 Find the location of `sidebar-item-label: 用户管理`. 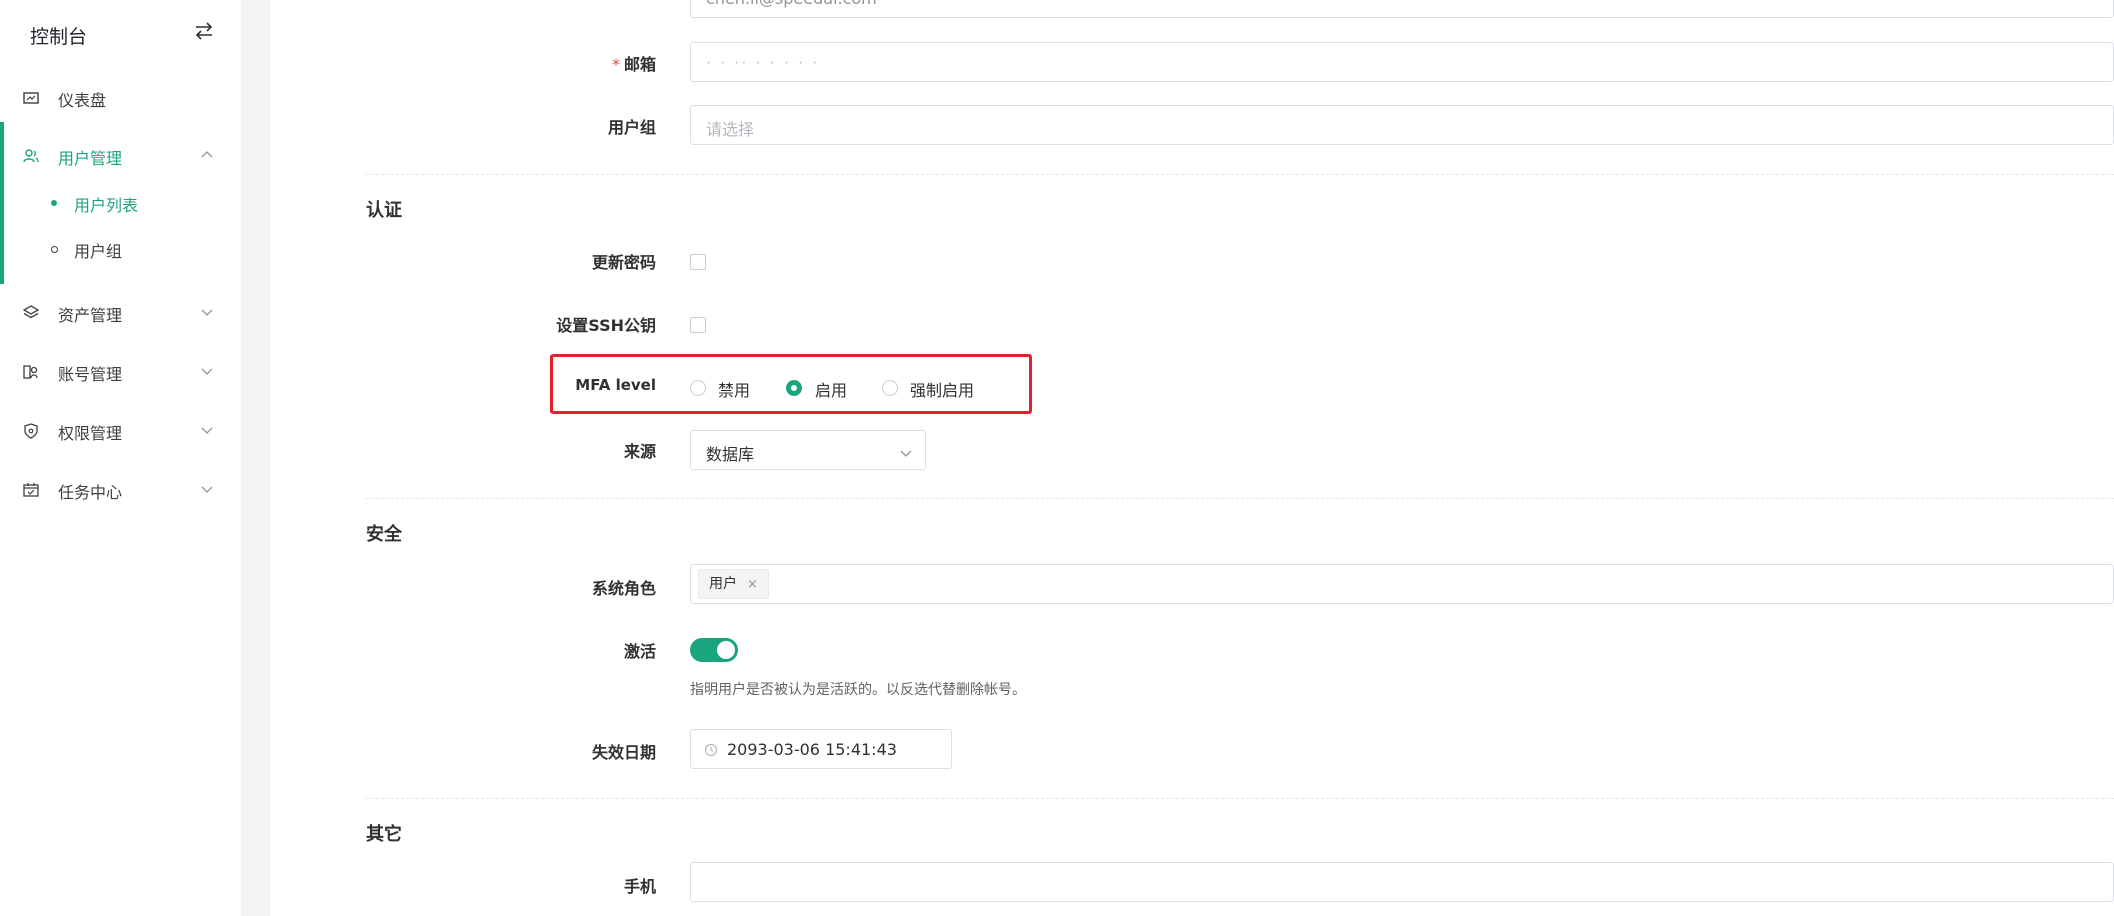

sidebar-item-label: 用户管理 is located at coordinates (90, 158).